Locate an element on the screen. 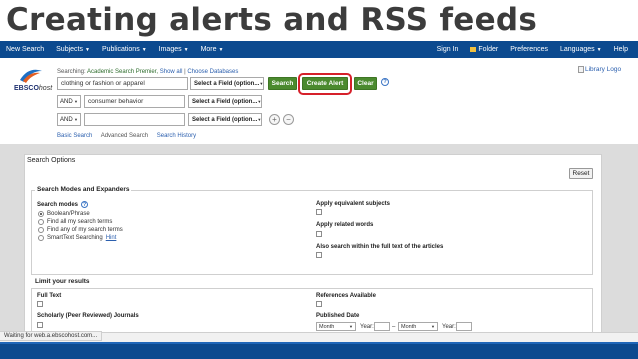  logo-text: EBSCOhost is located at coordinates (33, 88).